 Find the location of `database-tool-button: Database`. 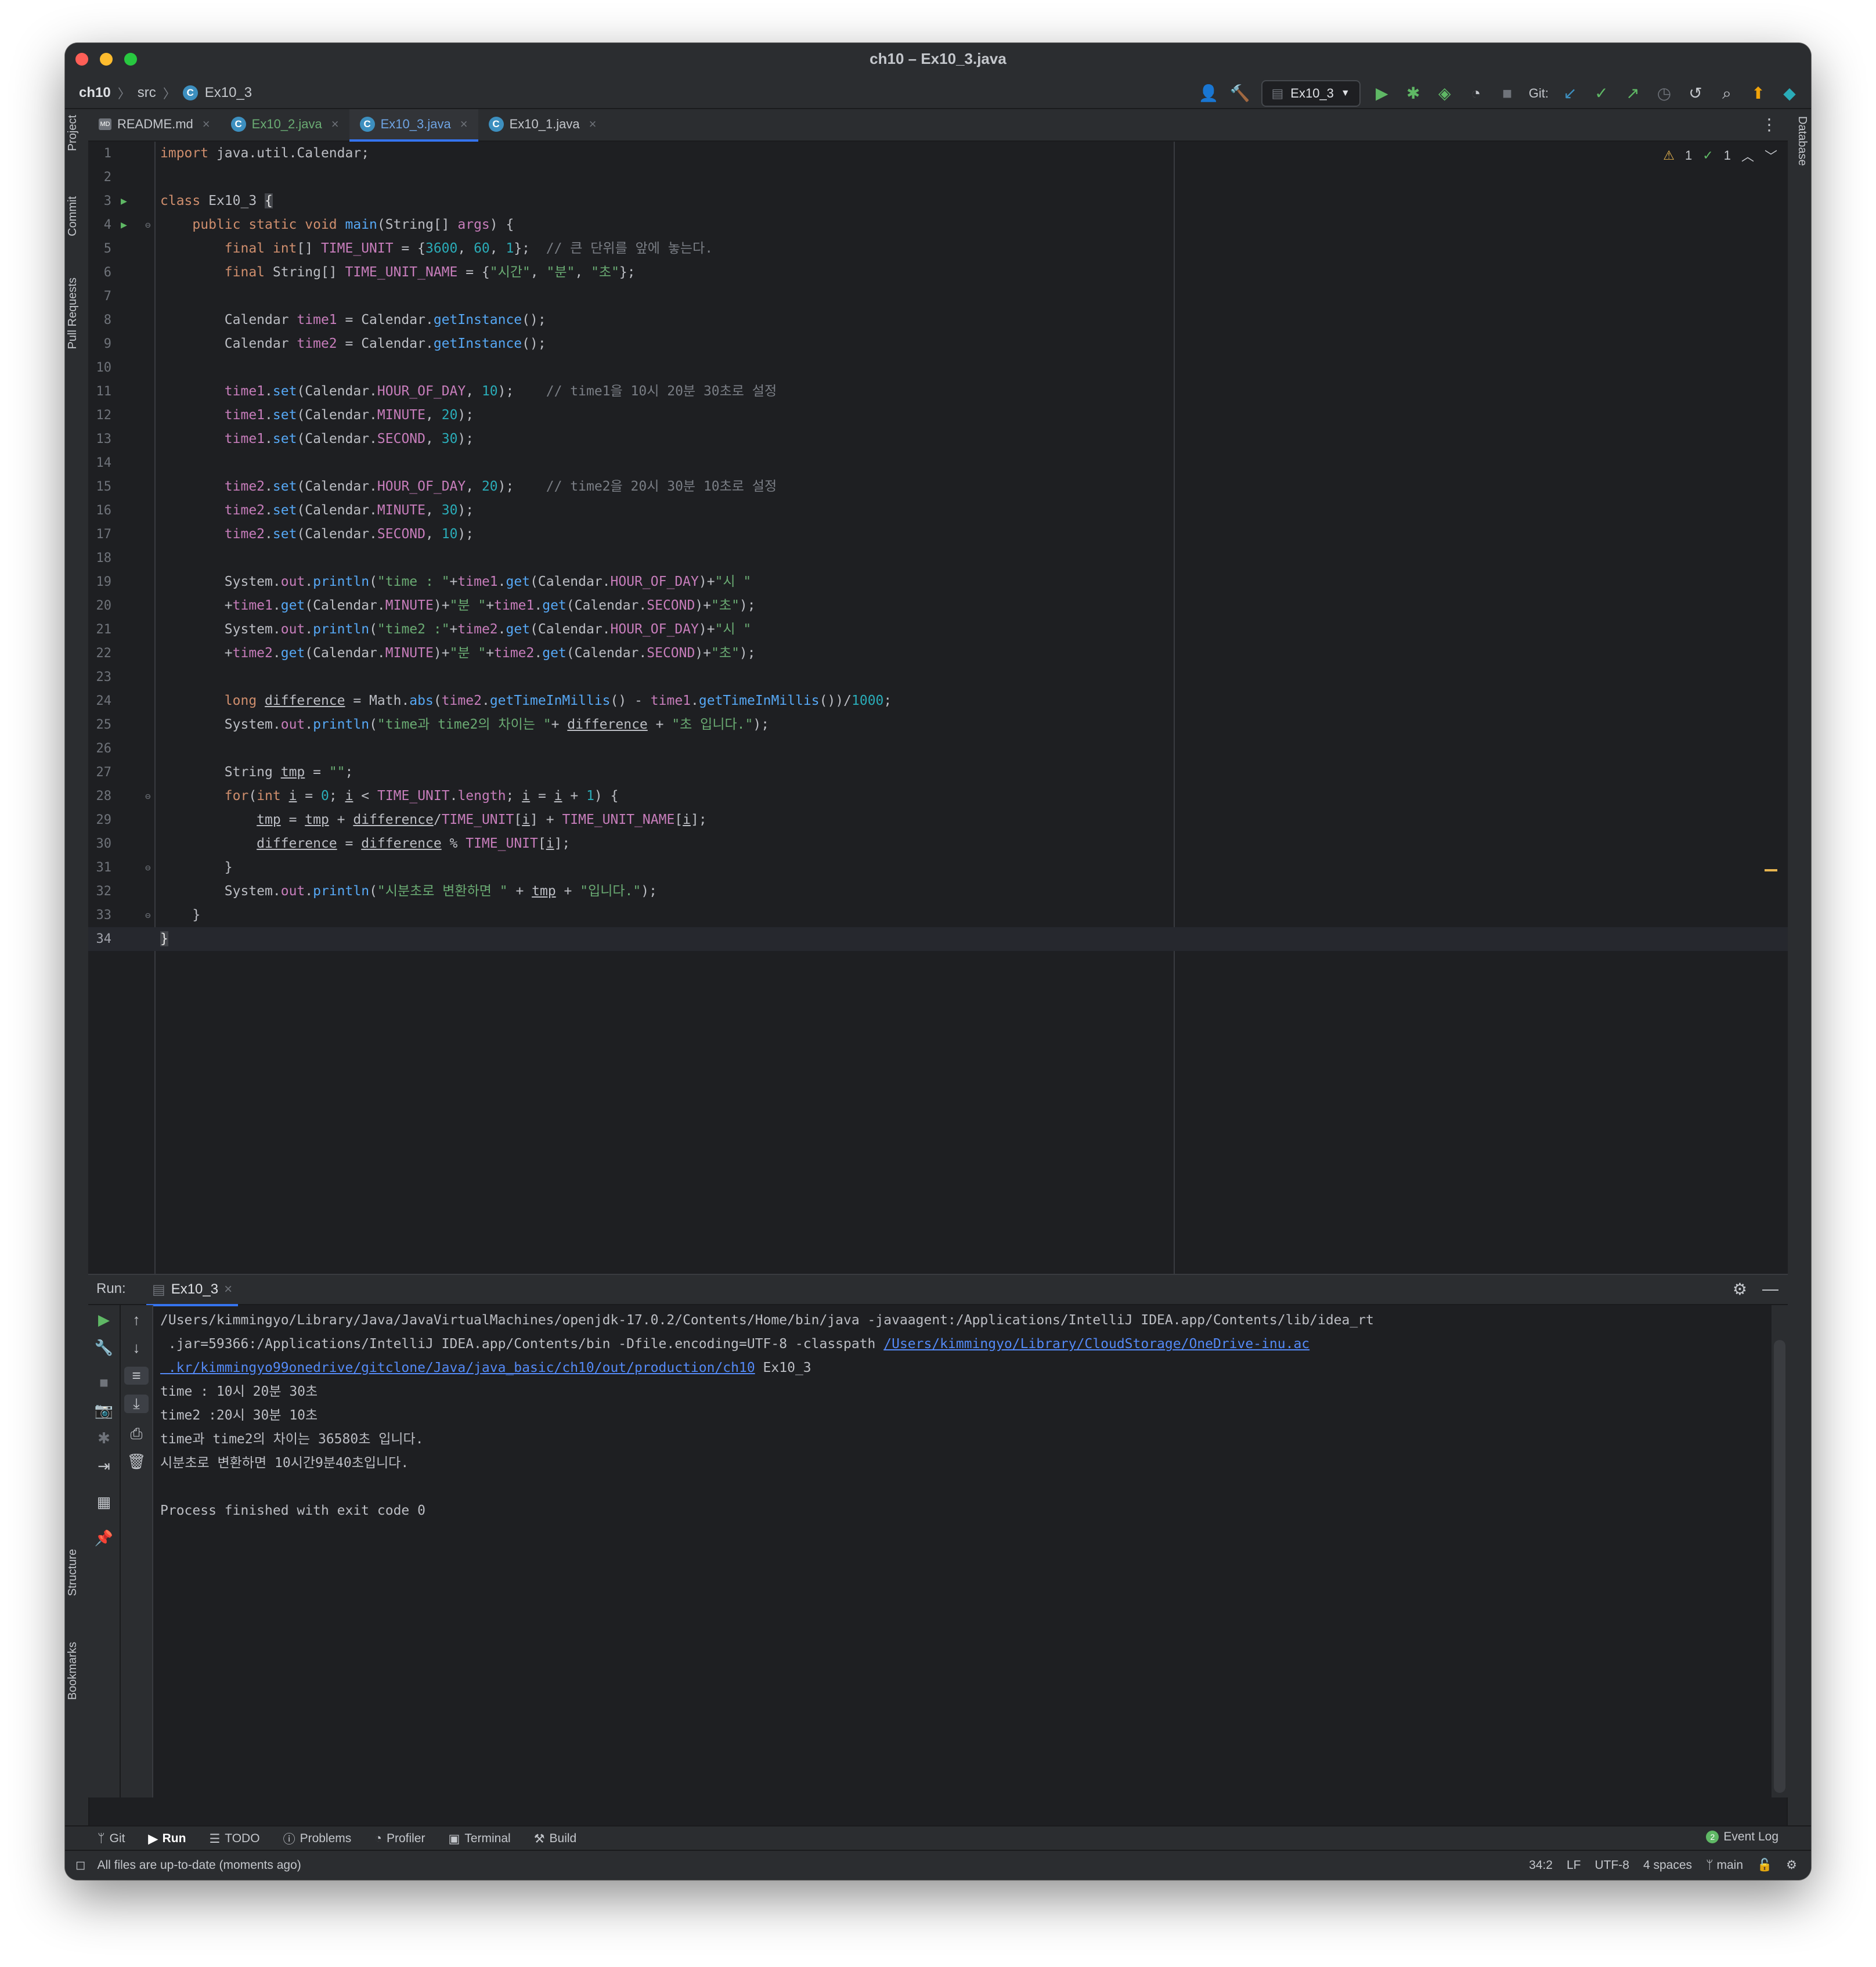

database-tool-button: Database is located at coordinates (1802, 141).